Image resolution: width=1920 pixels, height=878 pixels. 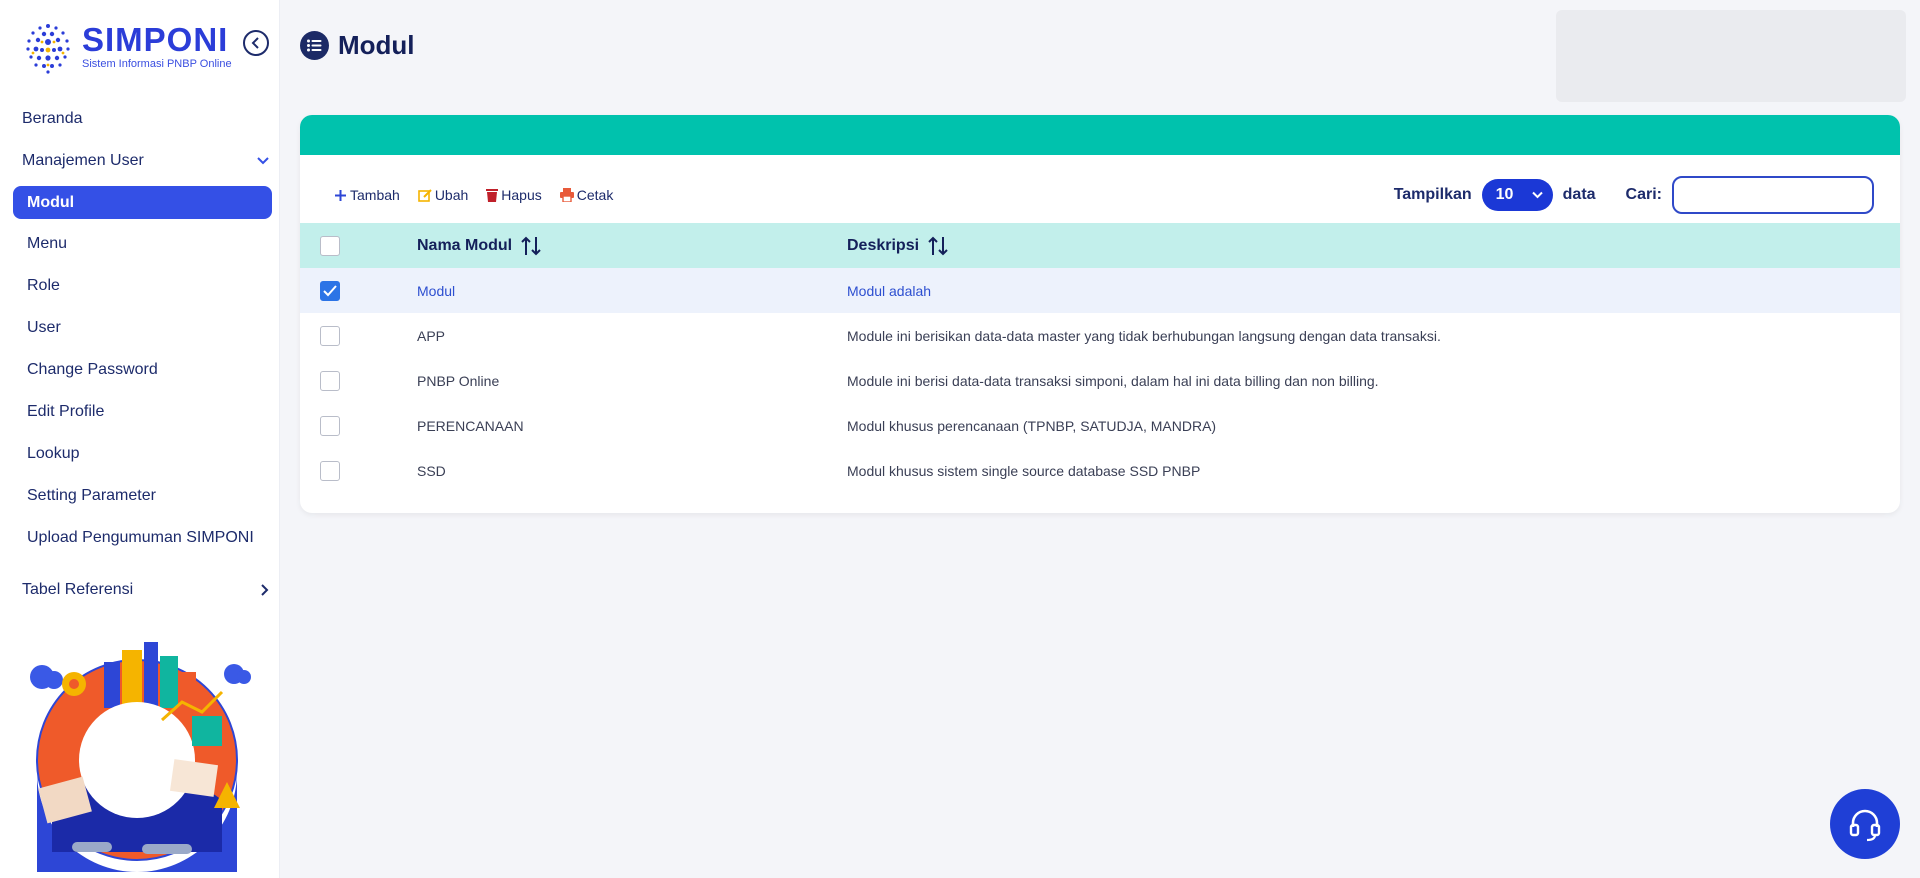 What do you see at coordinates (1100, 290) in the screenshot?
I see `table-row: Modul Modul adalah` at bounding box center [1100, 290].